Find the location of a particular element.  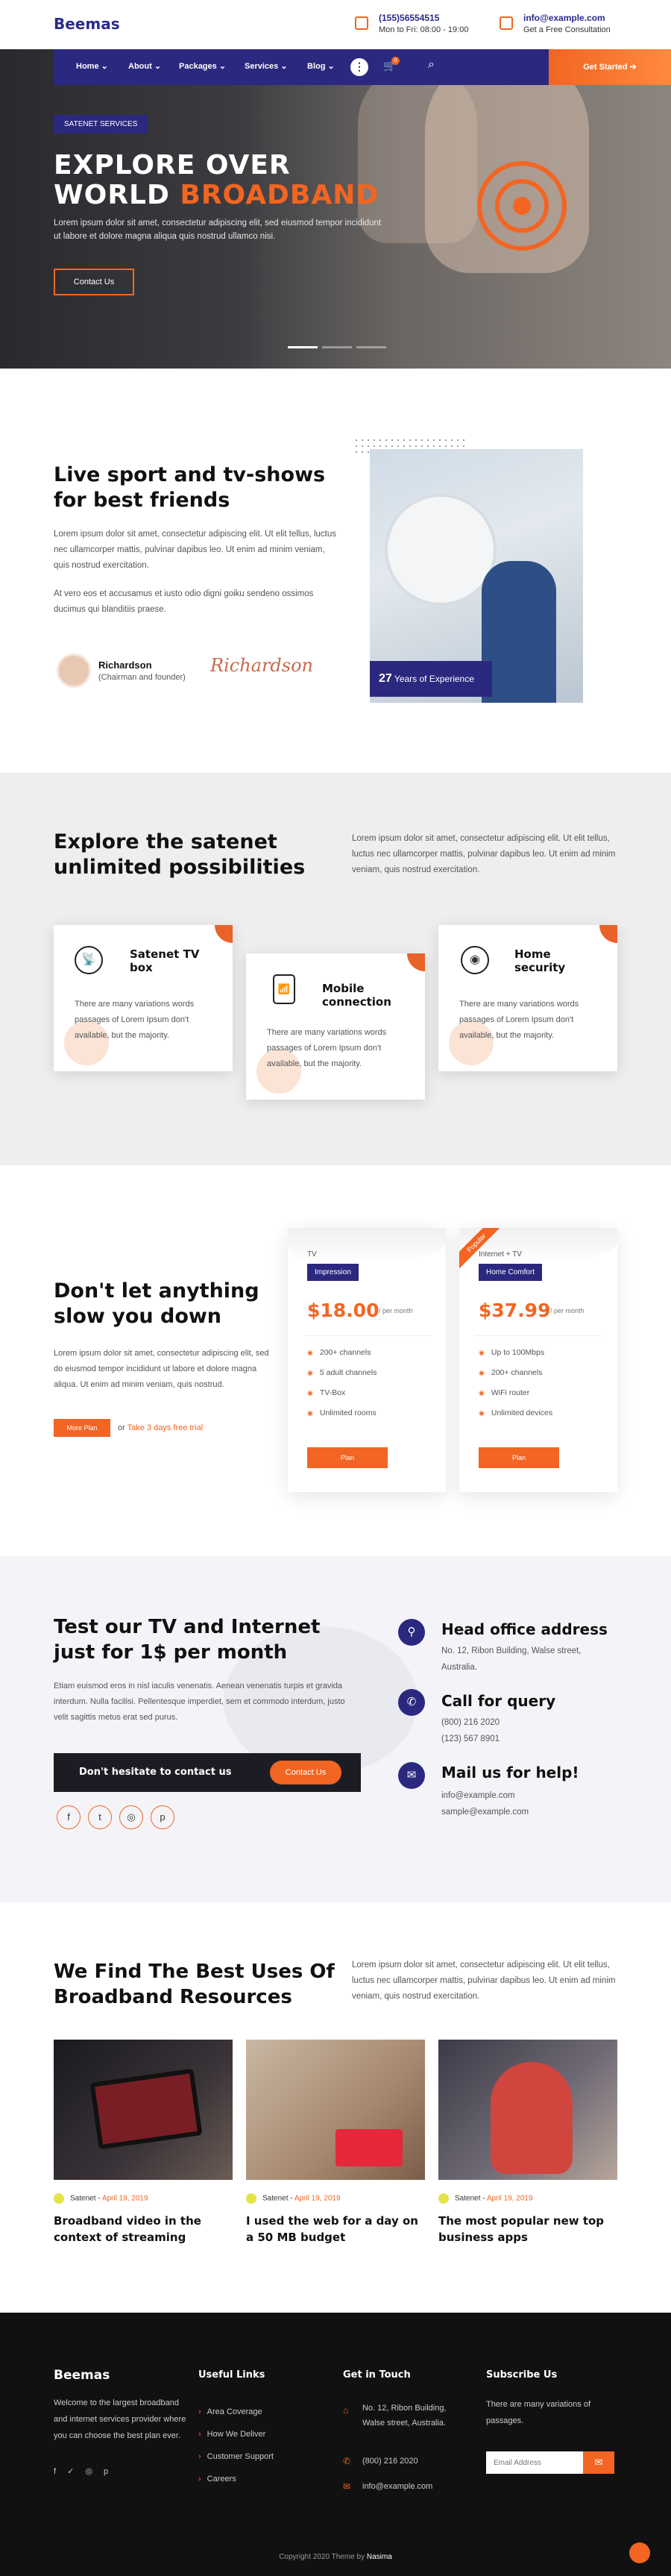

footer-link: How We Deliver is located at coordinates (236, 2434).